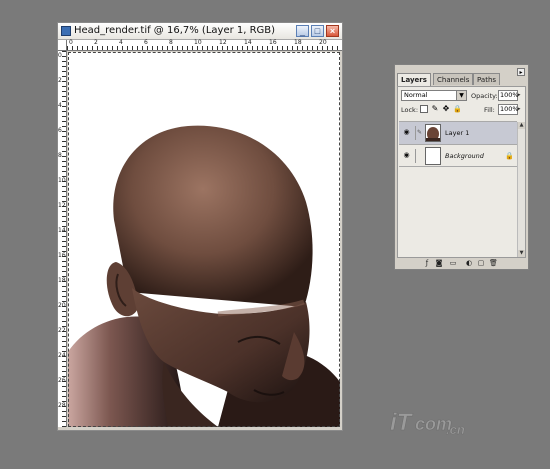 The height and width of the screenshot is (469, 550). Describe the element at coordinates (418, 133) in the screenshot. I see `brush-active-icon: ✎` at that location.